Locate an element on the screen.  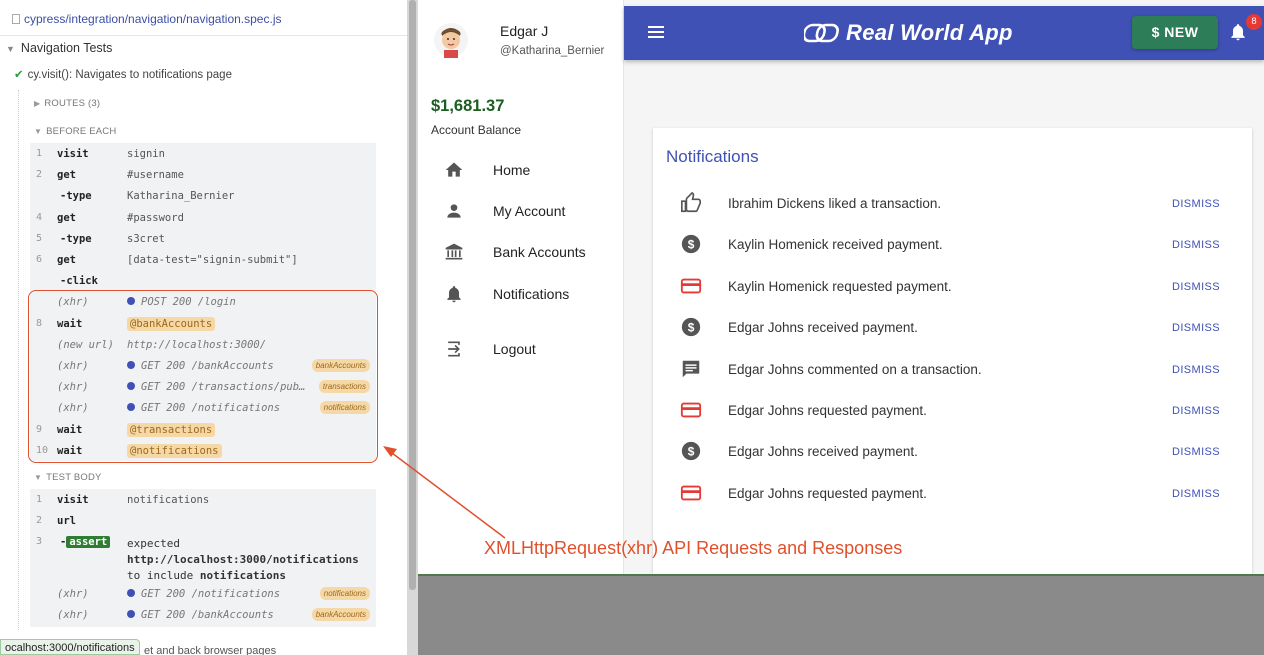
command-row: -type Katharina_Bernier is located at coordinates (203, 195).